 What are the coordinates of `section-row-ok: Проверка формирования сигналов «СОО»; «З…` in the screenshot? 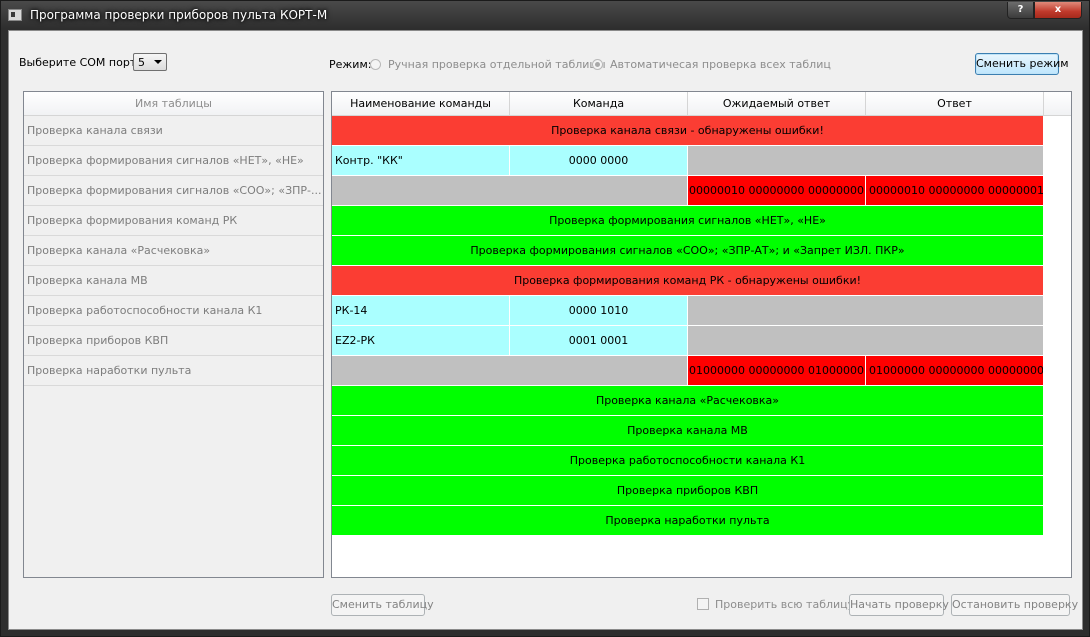 It's located at (688, 251).